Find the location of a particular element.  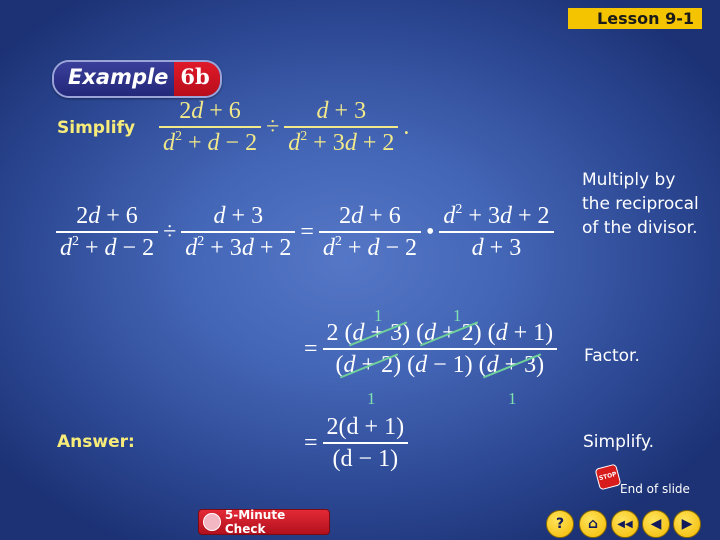

simplify-prompt: Simplify is located at coordinates (96, 128).